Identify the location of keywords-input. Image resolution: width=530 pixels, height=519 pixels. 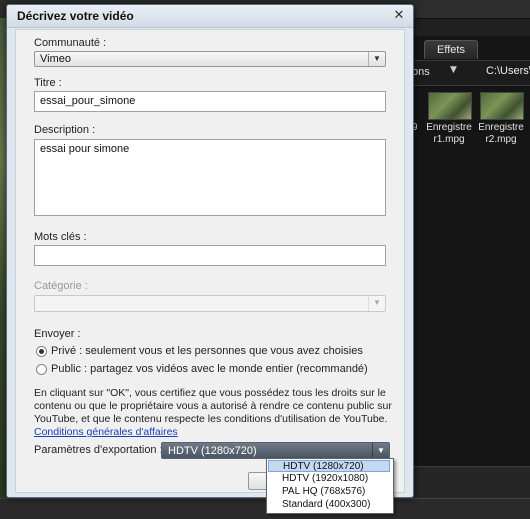
(210, 255).